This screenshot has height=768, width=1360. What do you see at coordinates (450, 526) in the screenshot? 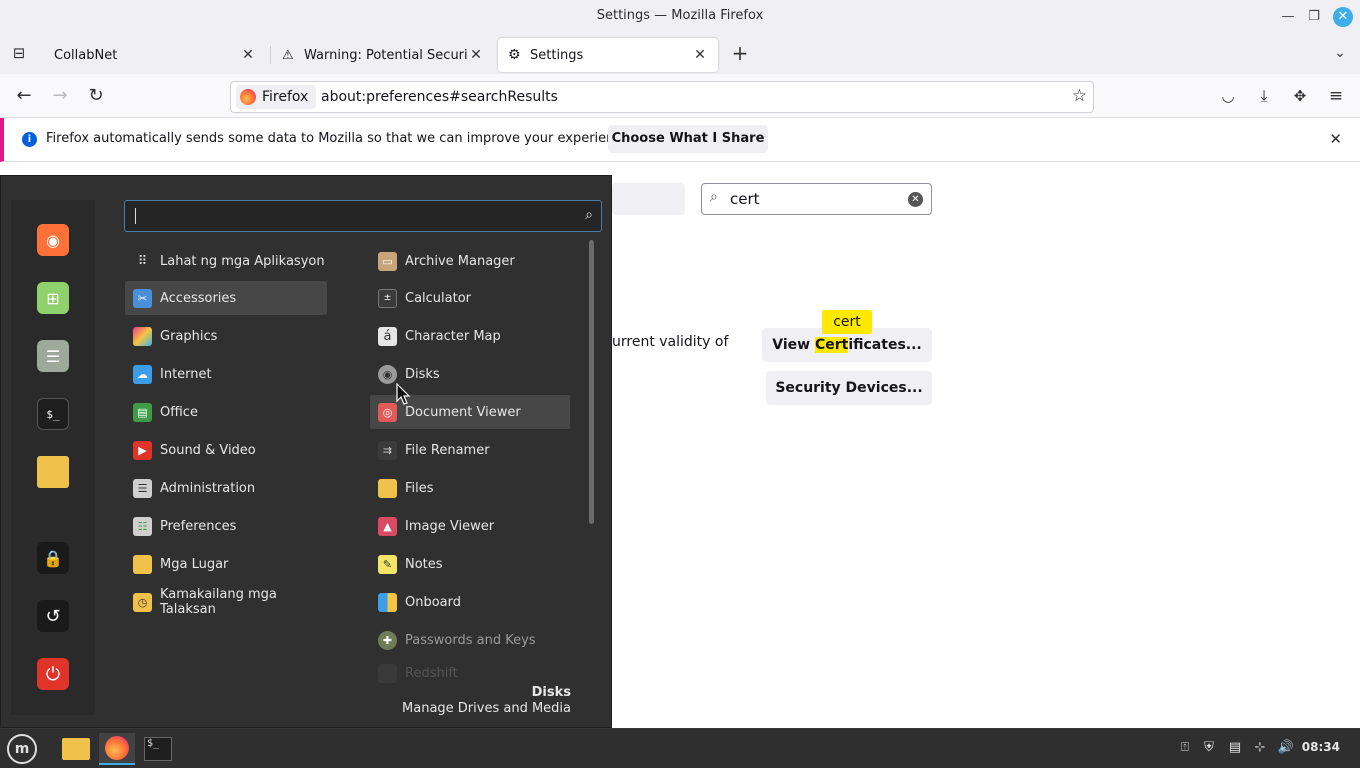
I see `app-label: Image Viewer` at bounding box center [450, 526].